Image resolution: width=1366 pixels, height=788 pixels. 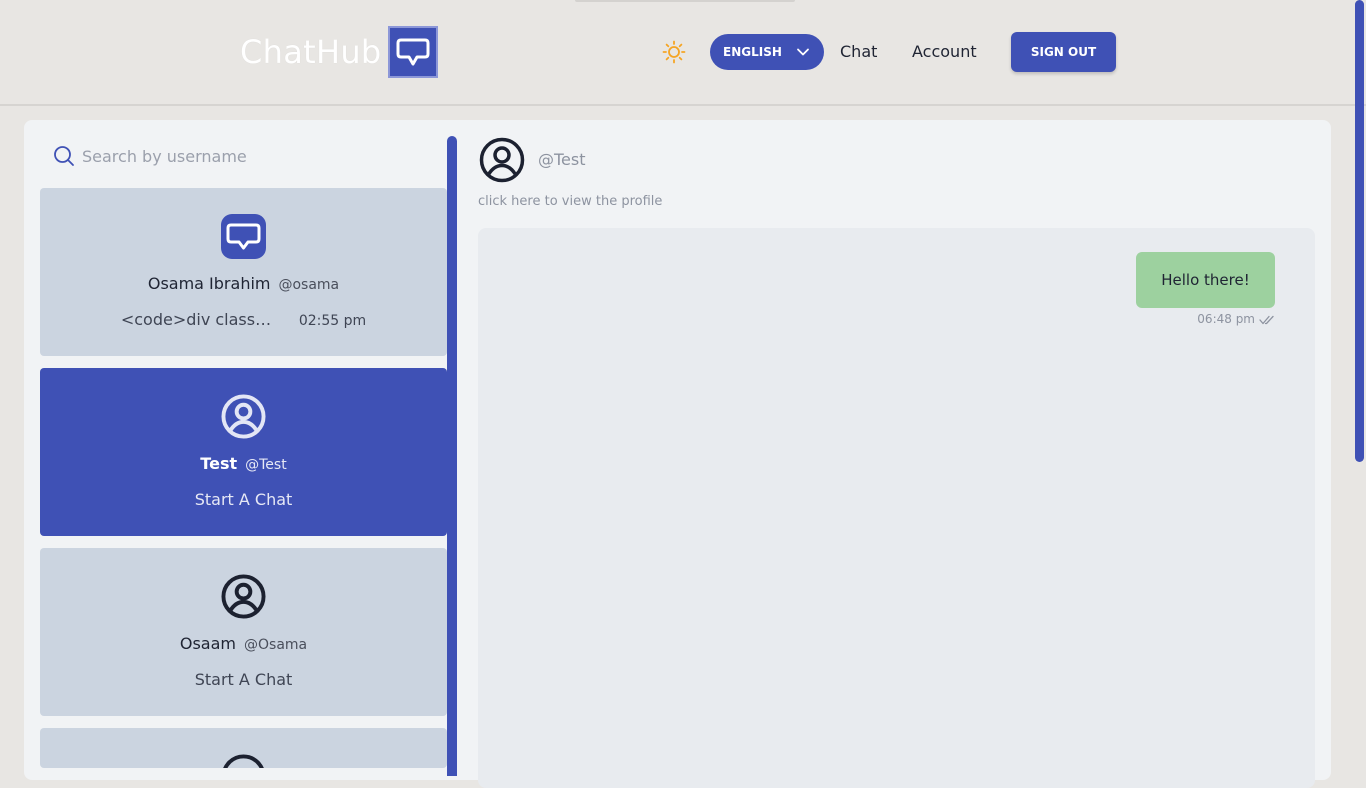 I want to click on search-bar, so click(x=243, y=156).